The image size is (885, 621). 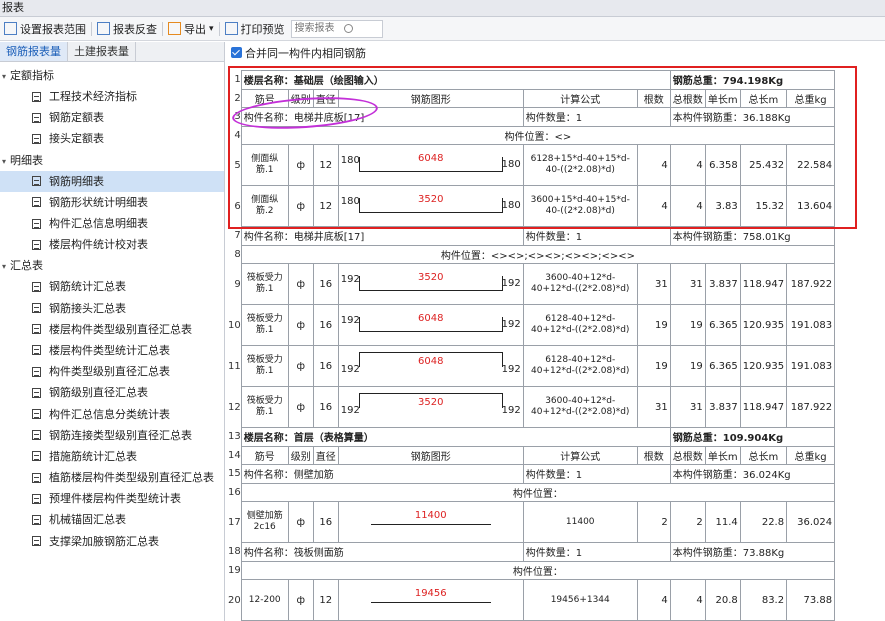 What do you see at coordinates (112, 160) in the screenshot?
I see `tree-group-detail: ▾ 明细表` at bounding box center [112, 160].